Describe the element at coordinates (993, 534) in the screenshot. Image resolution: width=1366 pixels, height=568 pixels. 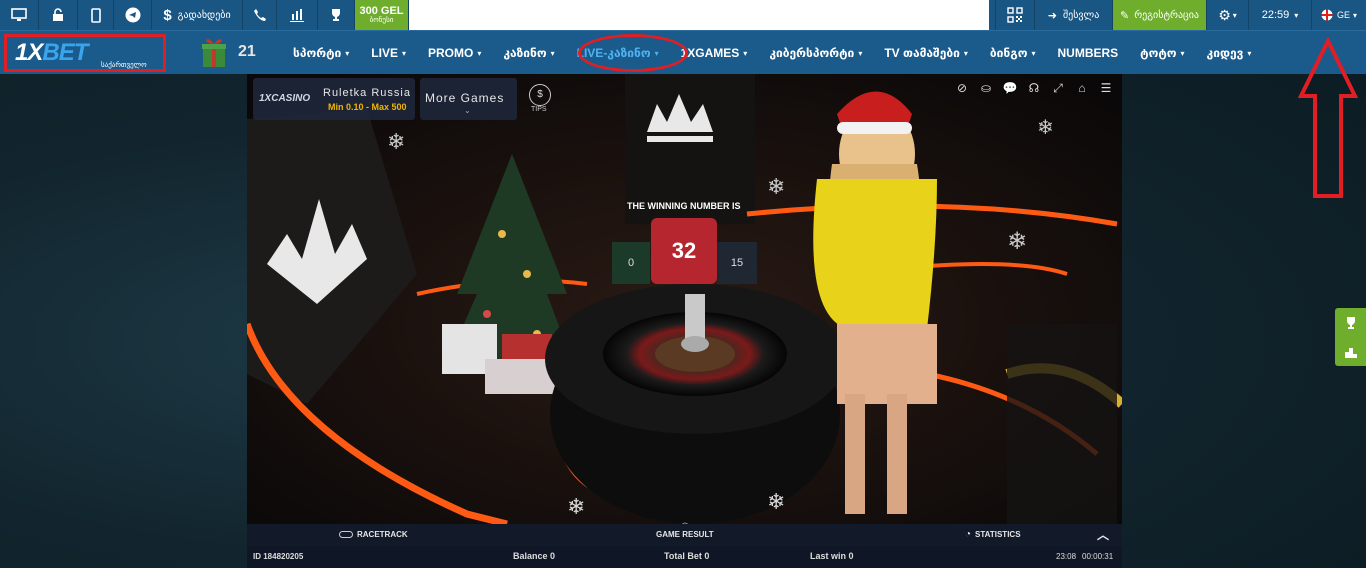
I see `statistics-tab: ◔ STATISTICS` at that location.